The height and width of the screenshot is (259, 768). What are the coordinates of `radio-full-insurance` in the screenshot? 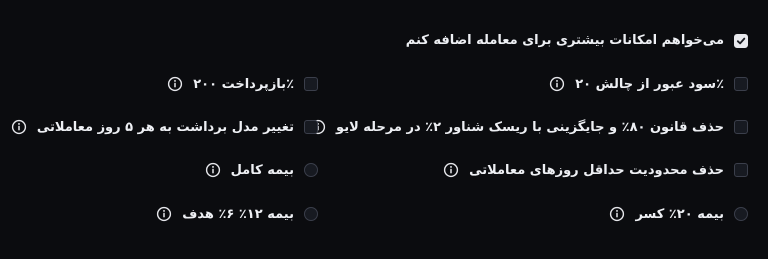 It's located at (311, 170).